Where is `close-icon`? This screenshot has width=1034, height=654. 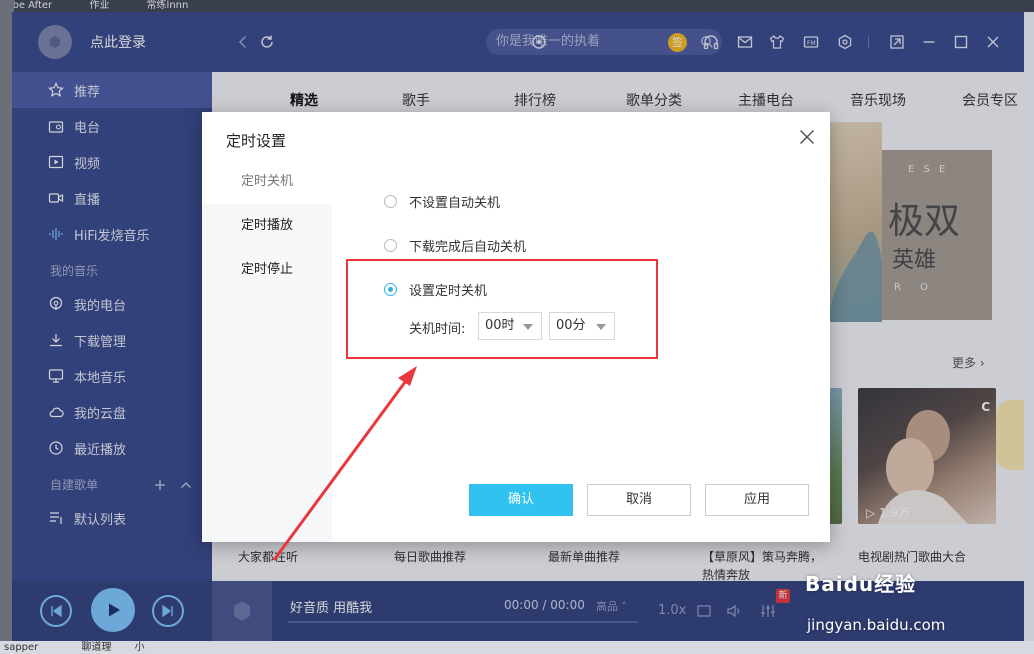
close-icon is located at coordinates (807, 137).